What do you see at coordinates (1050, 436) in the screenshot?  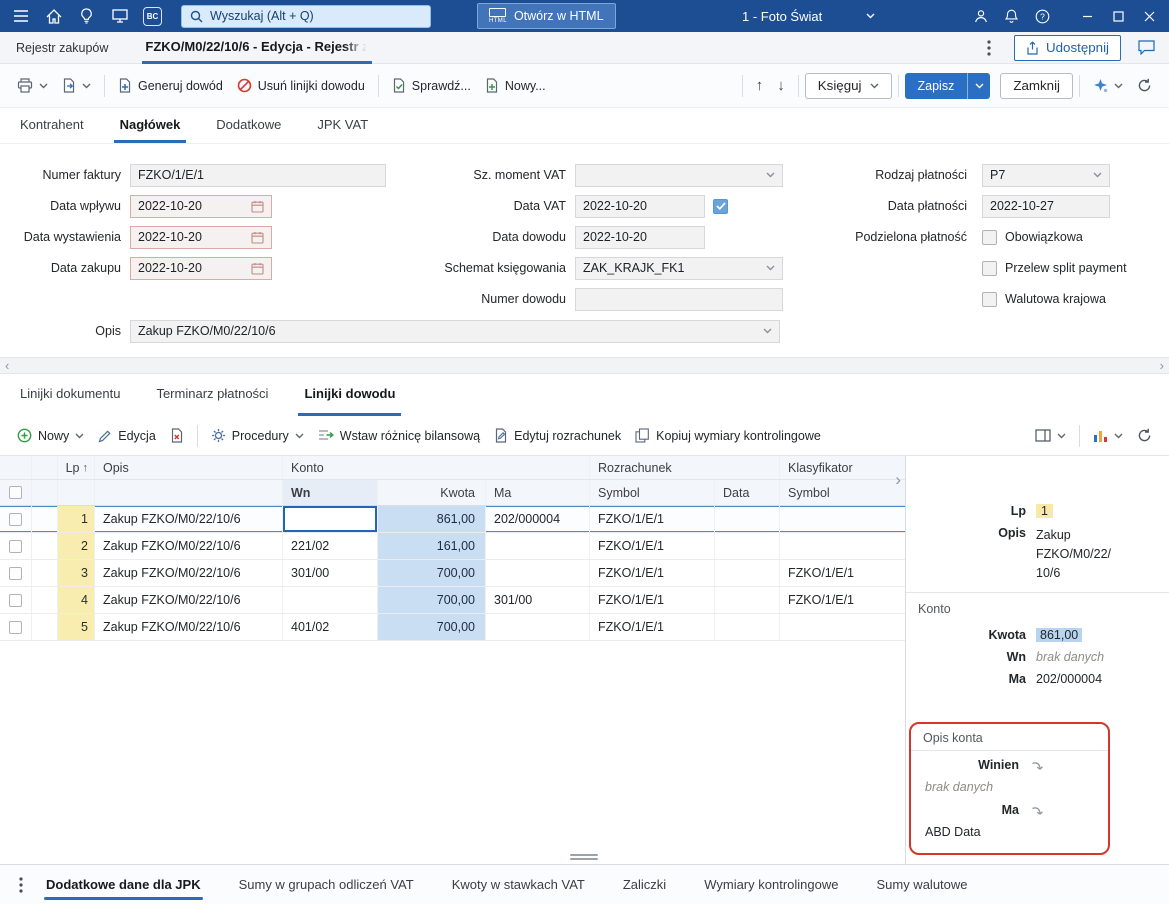 I see `layout-options-button` at bounding box center [1050, 436].